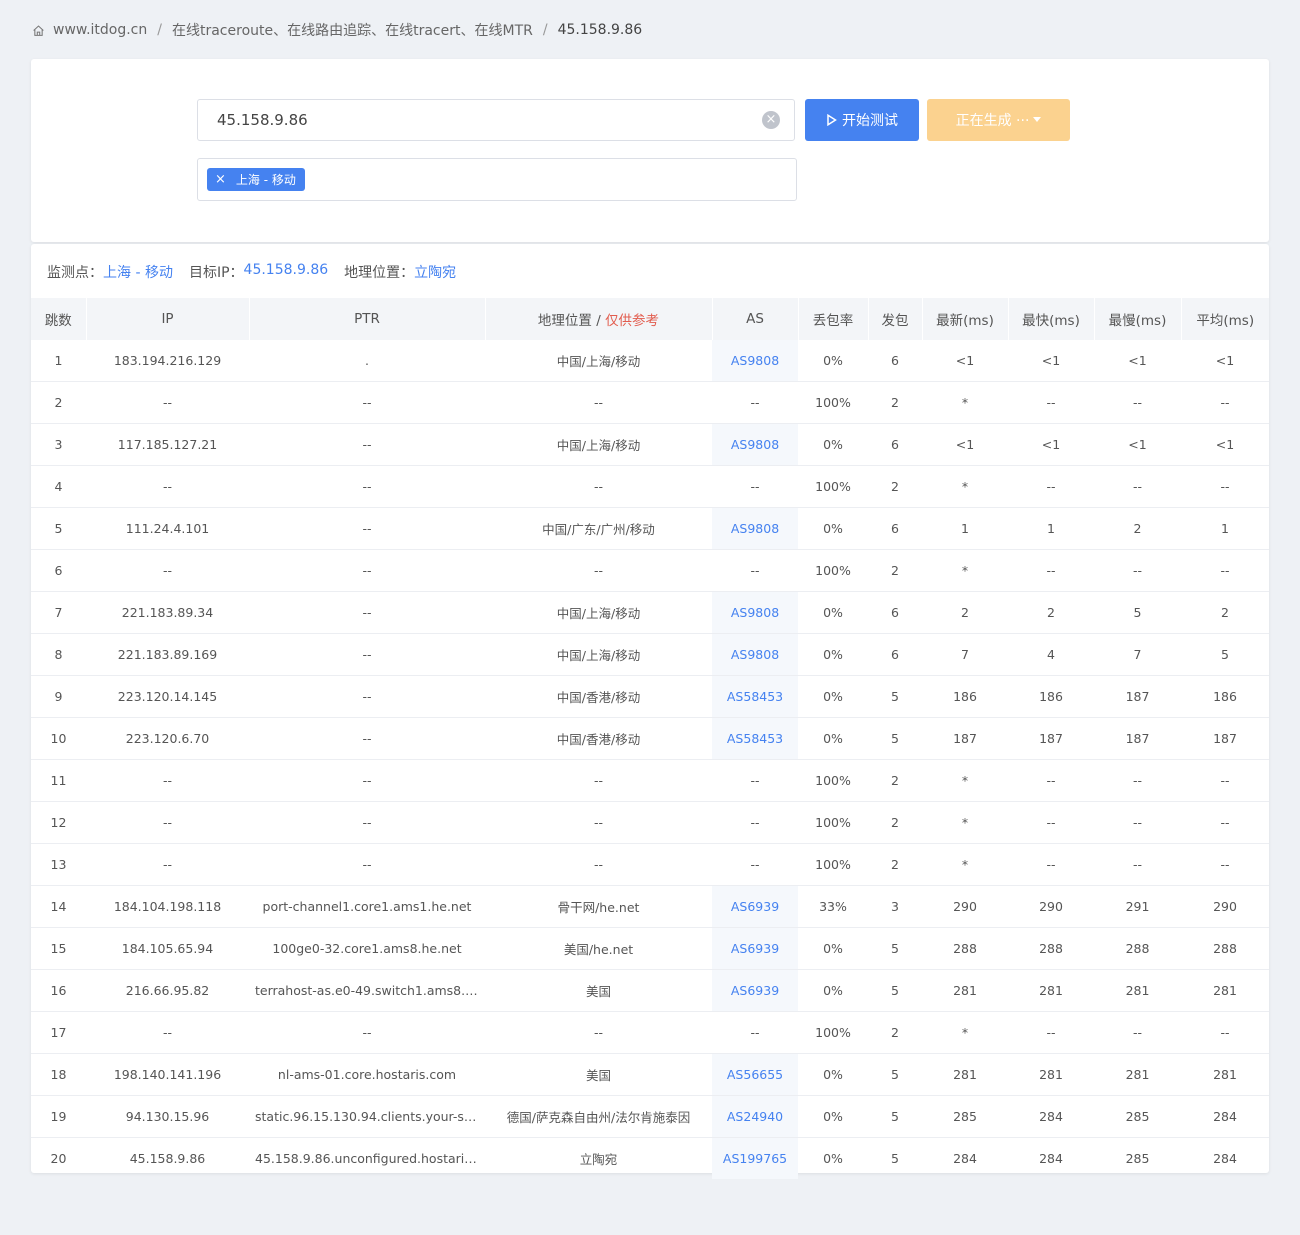 The image size is (1300, 1235). I want to click on home-icon, so click(38, 30).